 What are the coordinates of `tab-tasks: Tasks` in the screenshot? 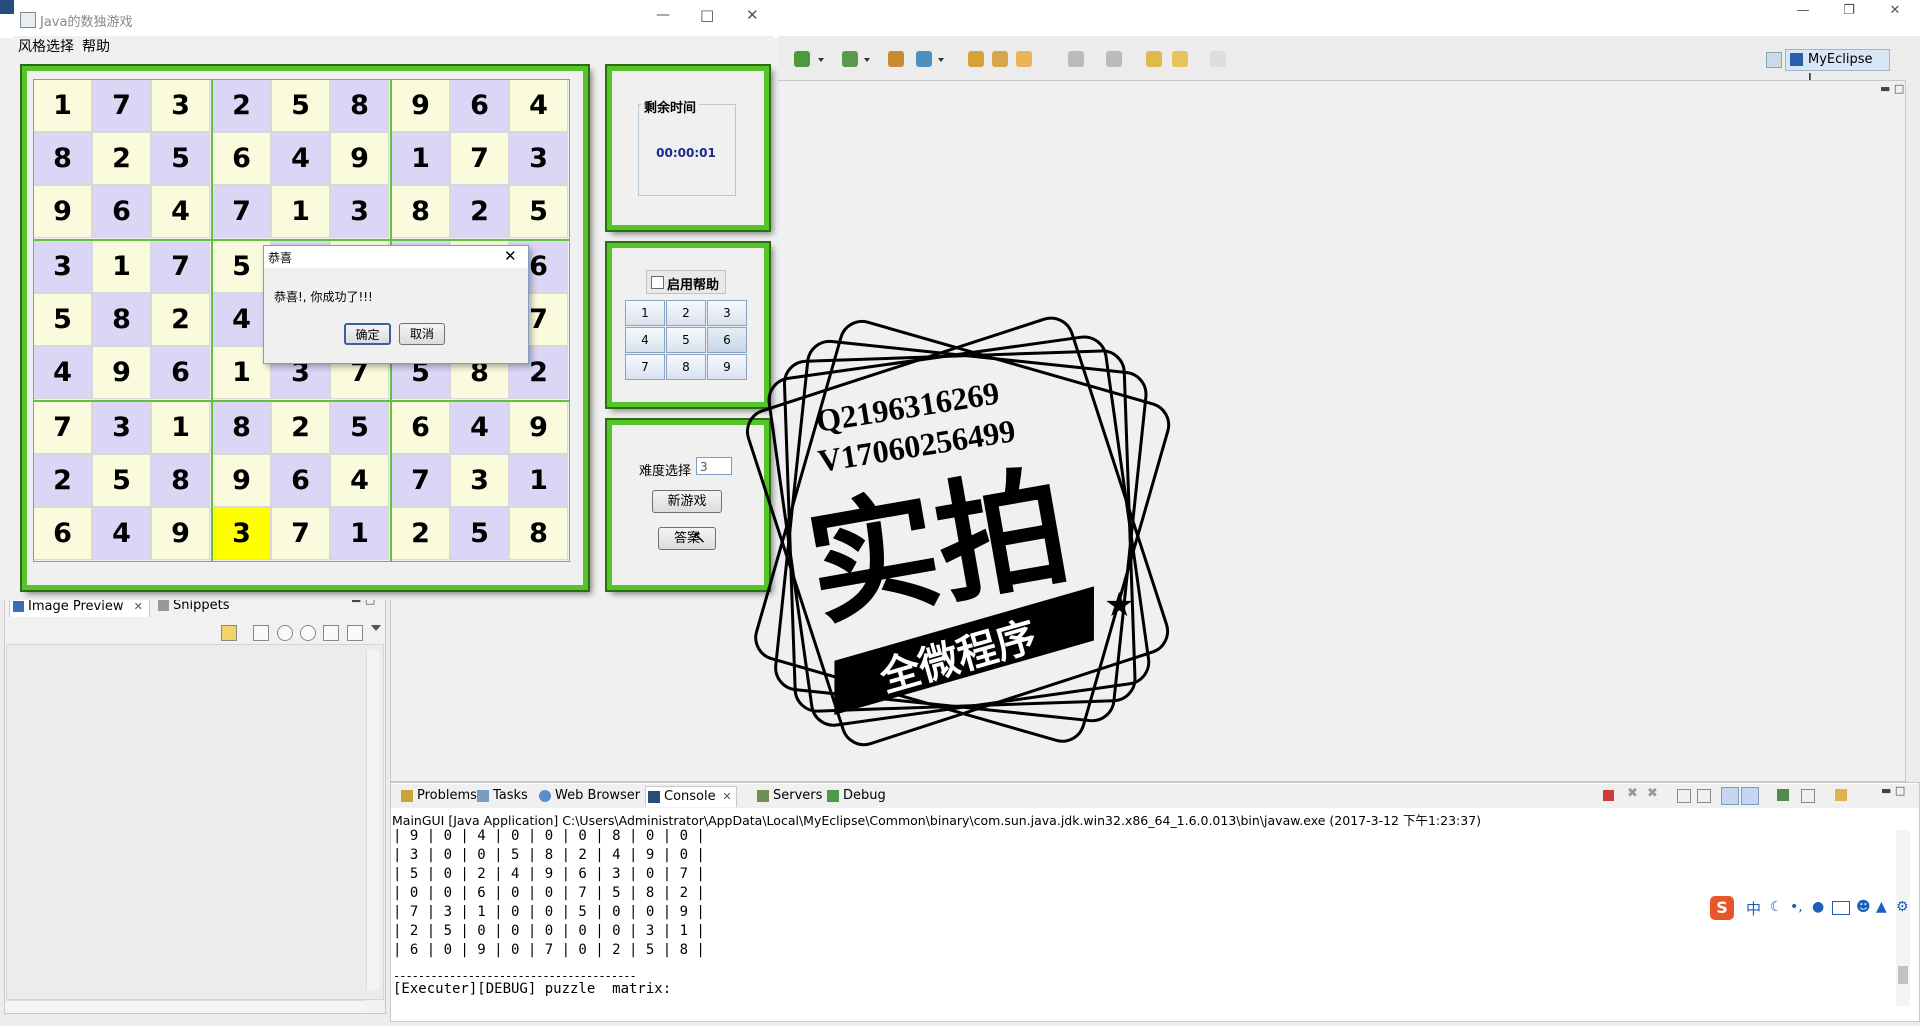 It's located at (501, 796).